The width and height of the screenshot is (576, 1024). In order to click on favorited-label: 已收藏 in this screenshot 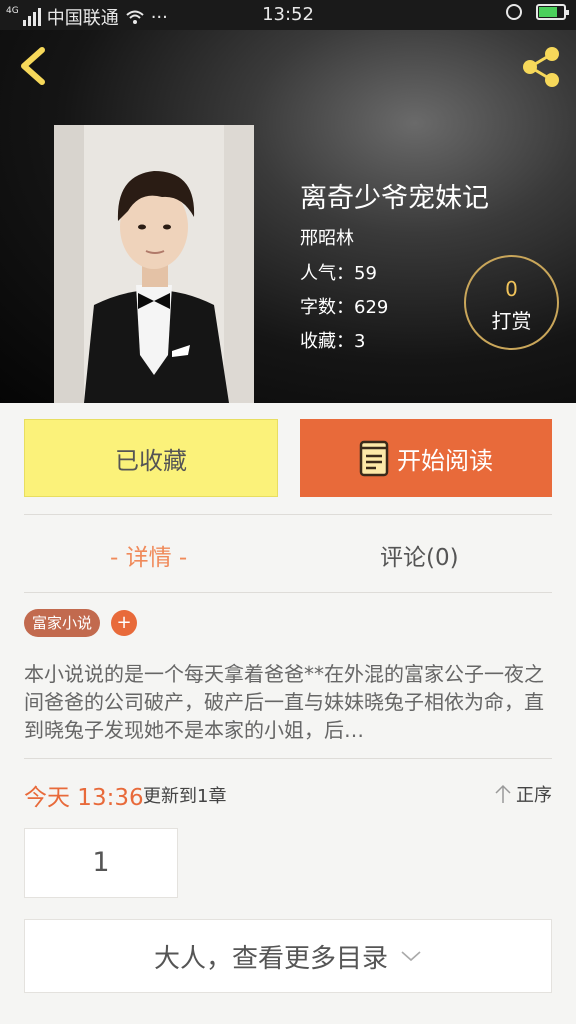, I will do `click(151, 460)`.